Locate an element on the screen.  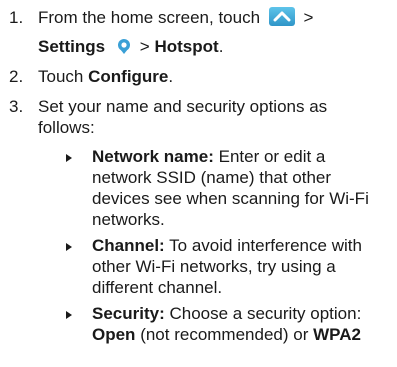
step-1-line-2: Settings > Hotspot. is located at coordinates (215, 47).